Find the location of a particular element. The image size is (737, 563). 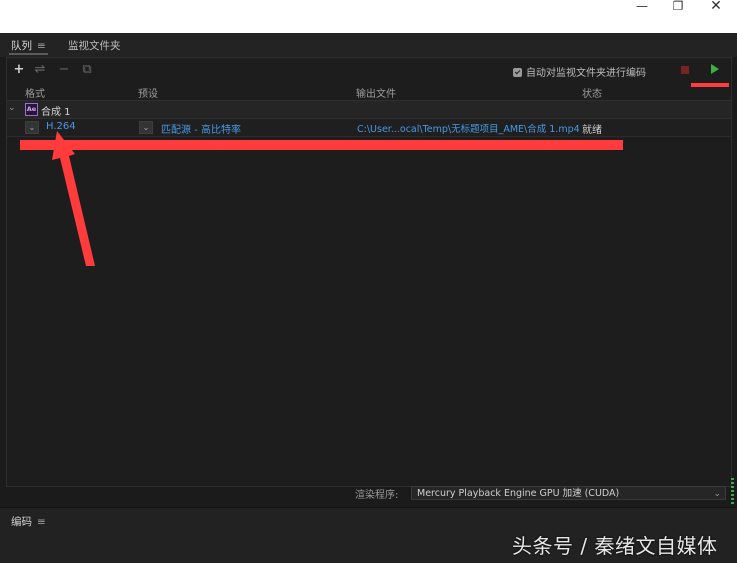

annotation-arrow is located at coordinates (73, 198).